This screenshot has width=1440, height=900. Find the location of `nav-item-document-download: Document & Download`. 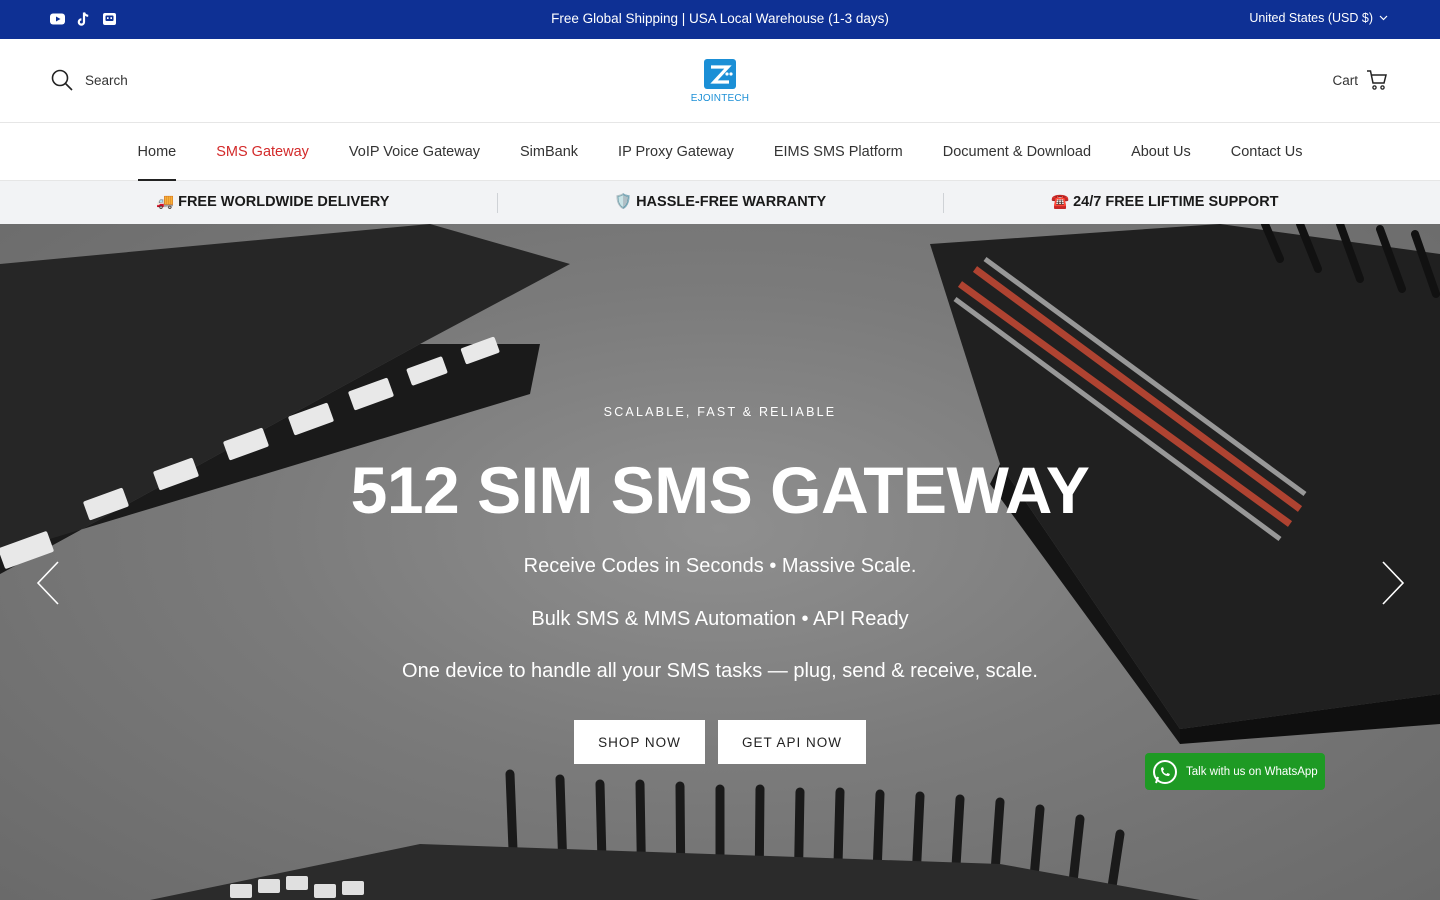

nav-item-document-download: Document & Download is located at coordinates (1017, 152).